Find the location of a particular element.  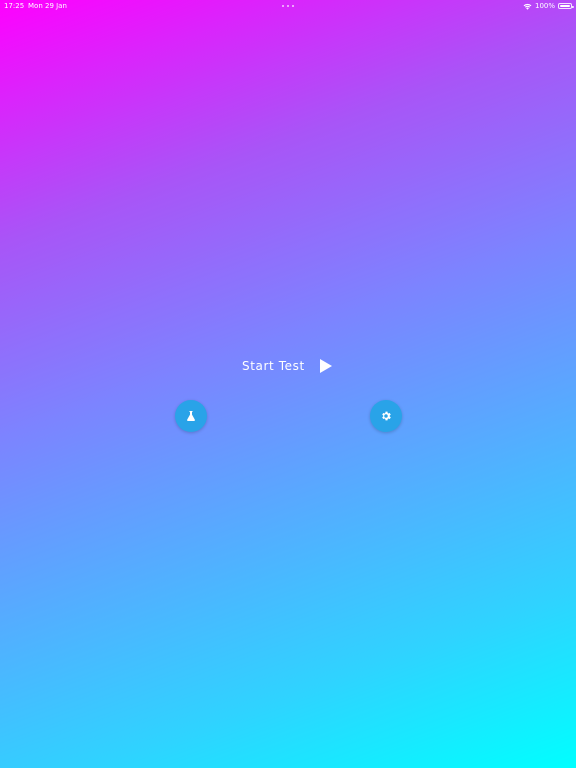

battery-fill is located at coordinates (565, 6).